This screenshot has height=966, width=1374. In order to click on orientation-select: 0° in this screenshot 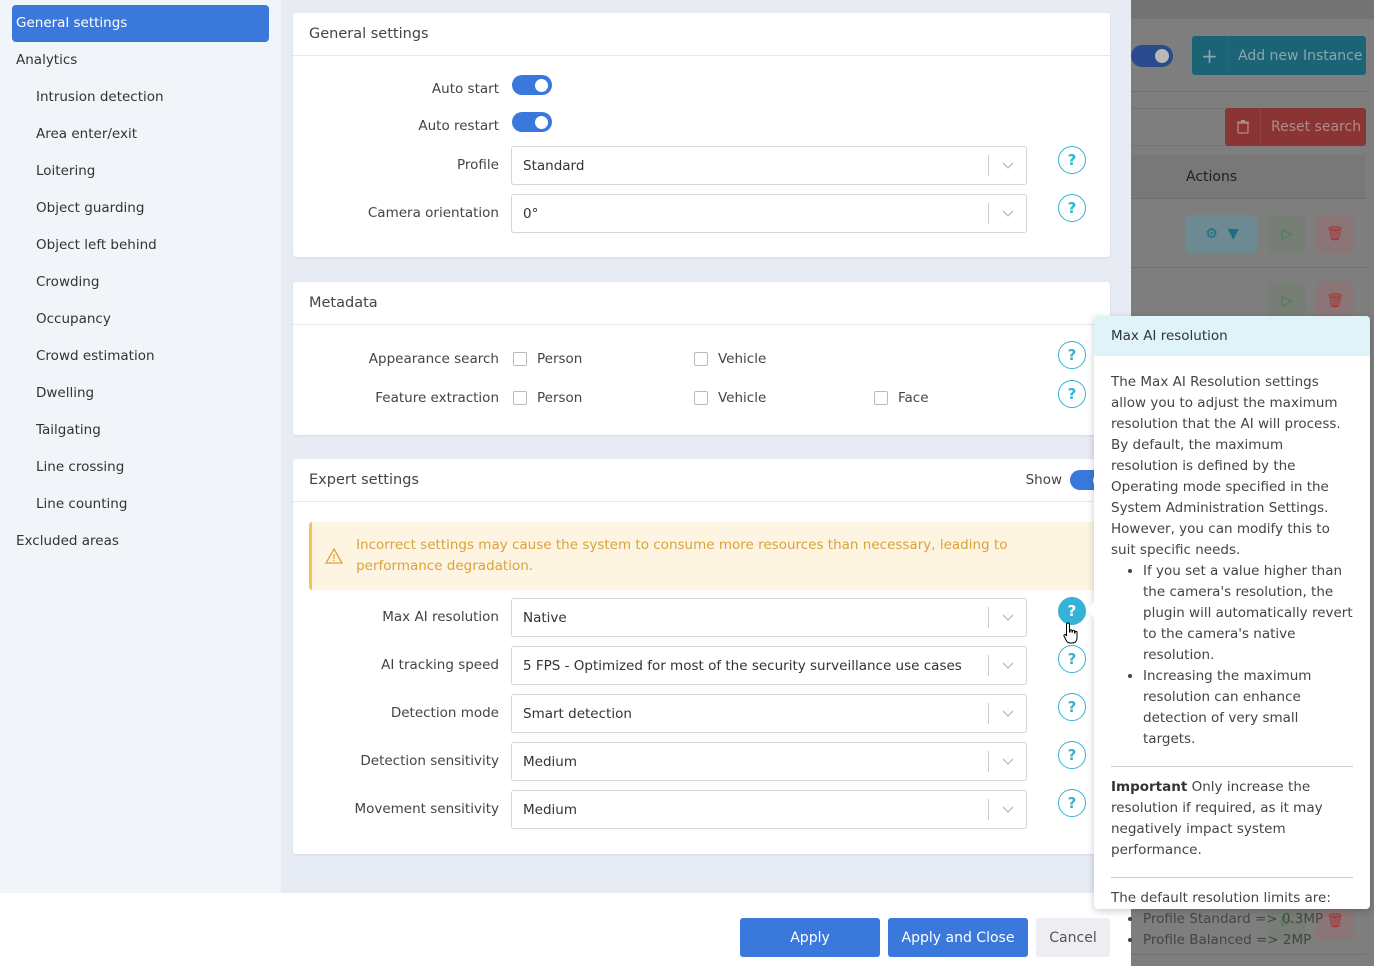, I will do `click(769, 213)`.